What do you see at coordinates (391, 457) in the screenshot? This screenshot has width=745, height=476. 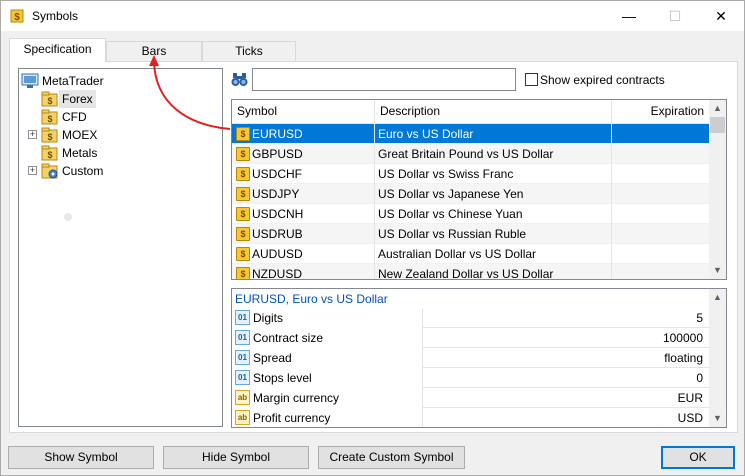 I see `create-custom-symbol-button: Create Custom Symbol` at bounding box center [391, 457].